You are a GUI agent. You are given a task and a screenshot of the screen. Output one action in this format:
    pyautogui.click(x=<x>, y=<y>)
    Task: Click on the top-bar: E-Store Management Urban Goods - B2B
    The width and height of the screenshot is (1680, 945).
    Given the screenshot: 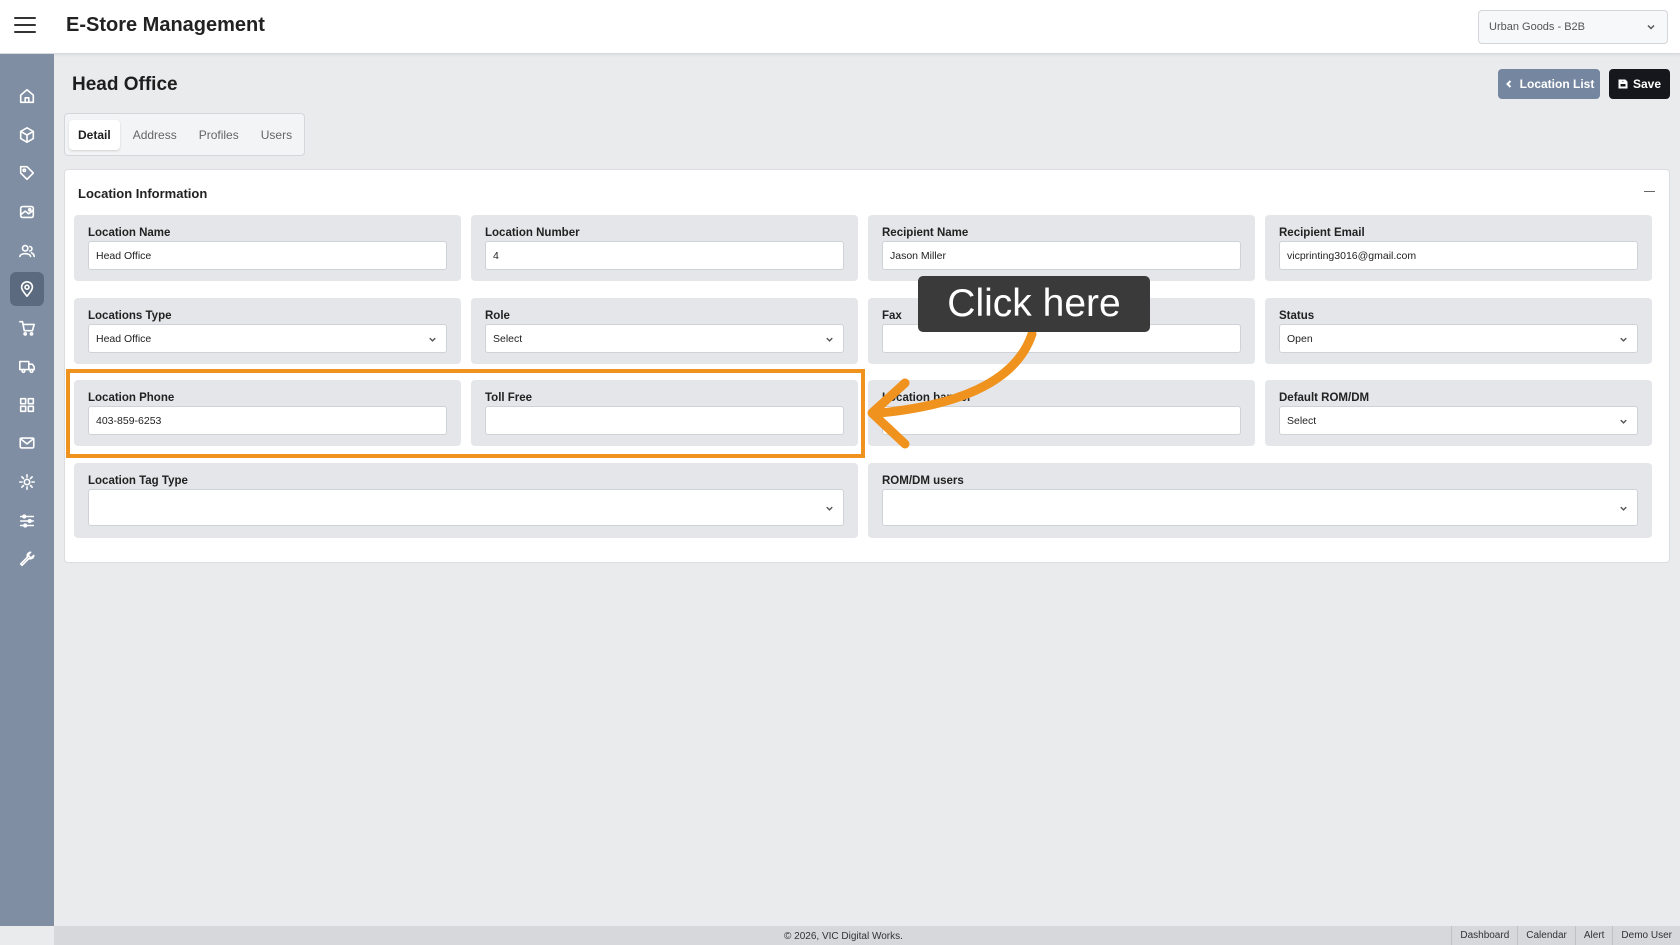 What is the action you would take?
    pyautogui.click(x=840, y=27)
    